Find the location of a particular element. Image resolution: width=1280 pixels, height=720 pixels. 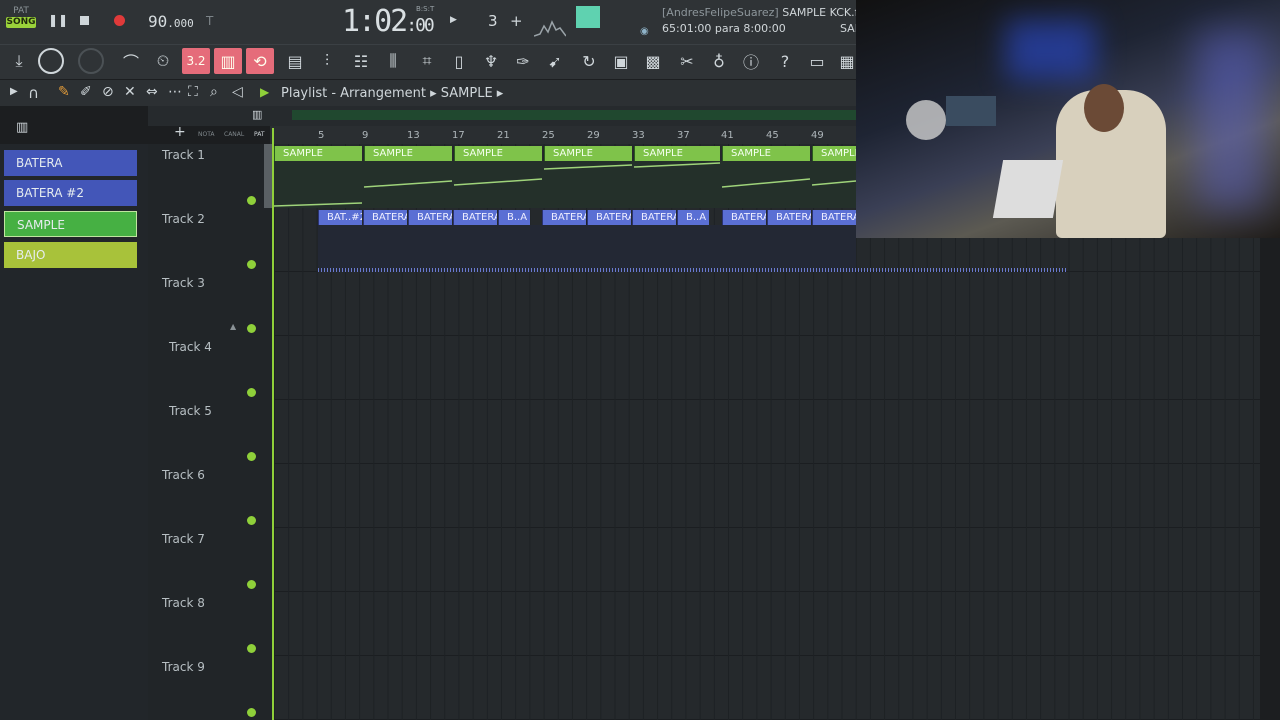

song-overview-bar is located at coordinates (574, 115).